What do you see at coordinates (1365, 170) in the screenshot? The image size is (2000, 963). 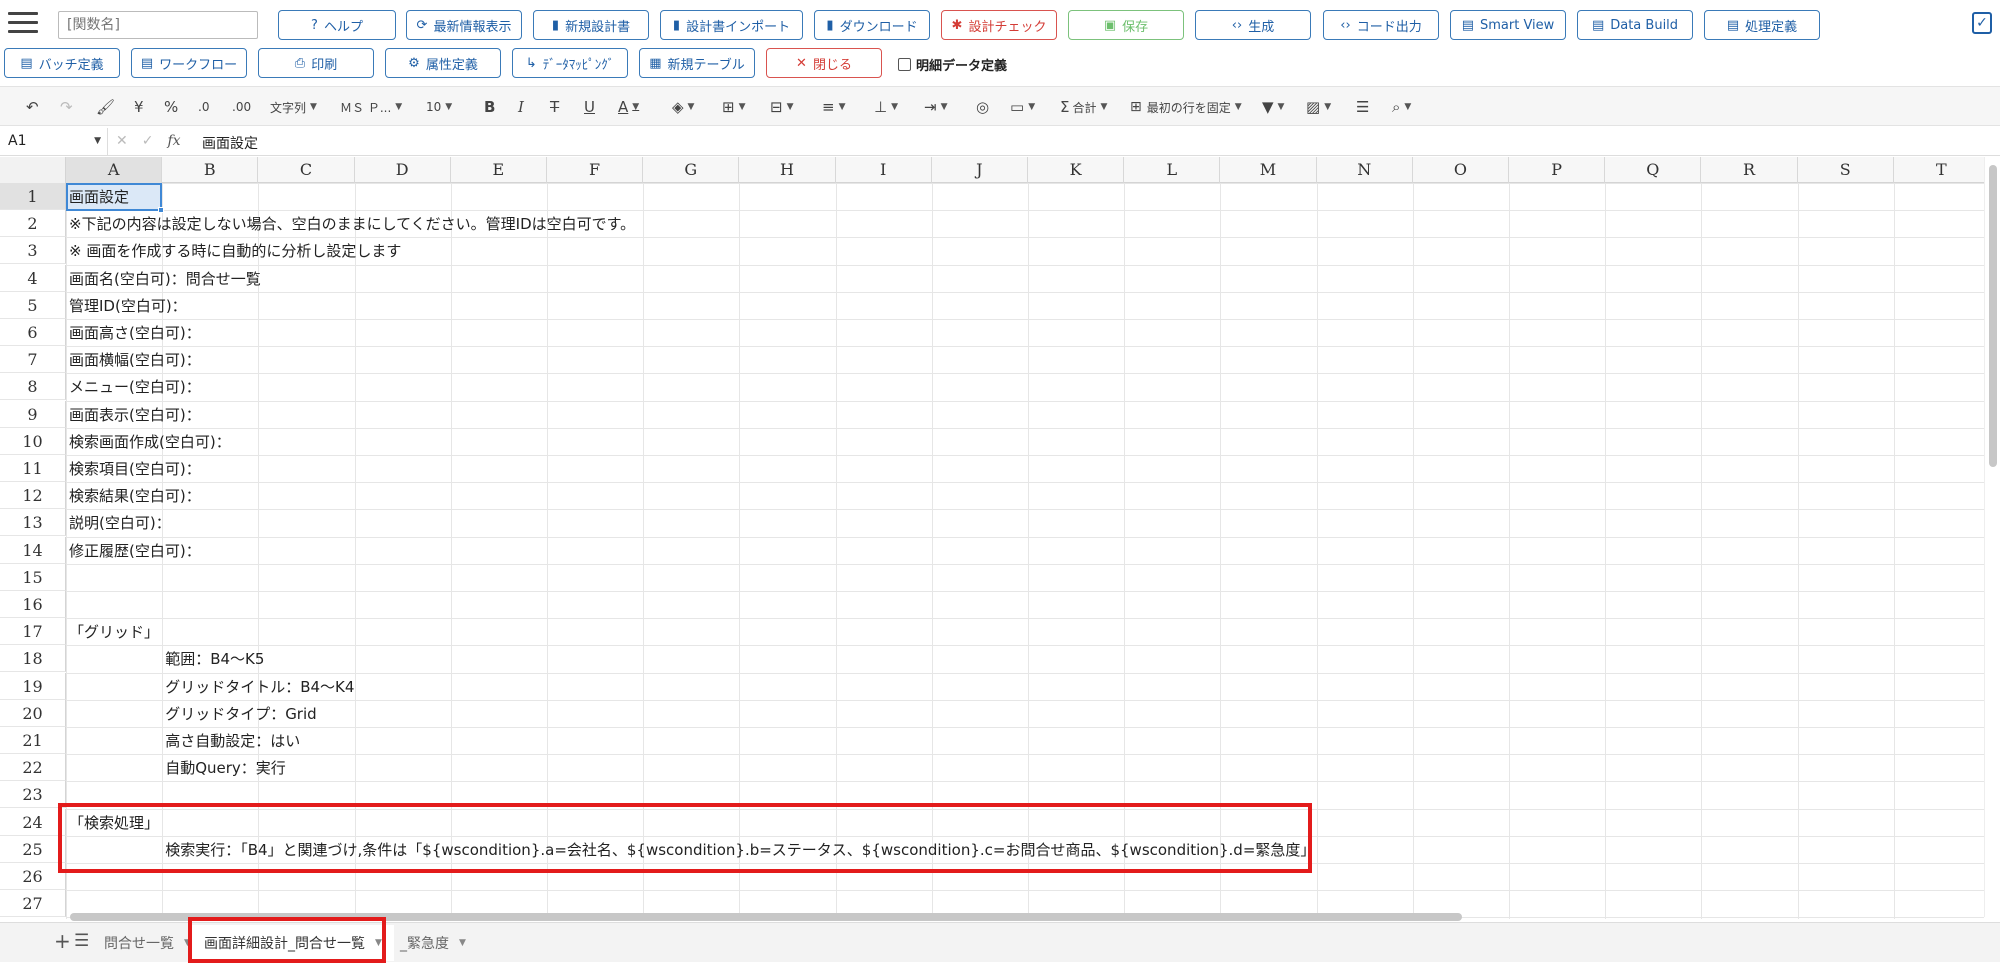 I see `column-header: N` at bounding box center [1365, 170].